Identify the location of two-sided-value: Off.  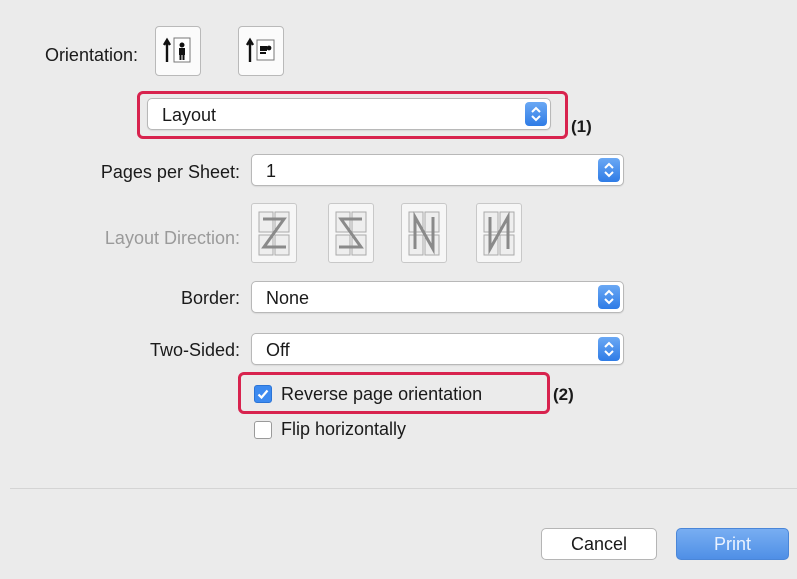
(278, 350).